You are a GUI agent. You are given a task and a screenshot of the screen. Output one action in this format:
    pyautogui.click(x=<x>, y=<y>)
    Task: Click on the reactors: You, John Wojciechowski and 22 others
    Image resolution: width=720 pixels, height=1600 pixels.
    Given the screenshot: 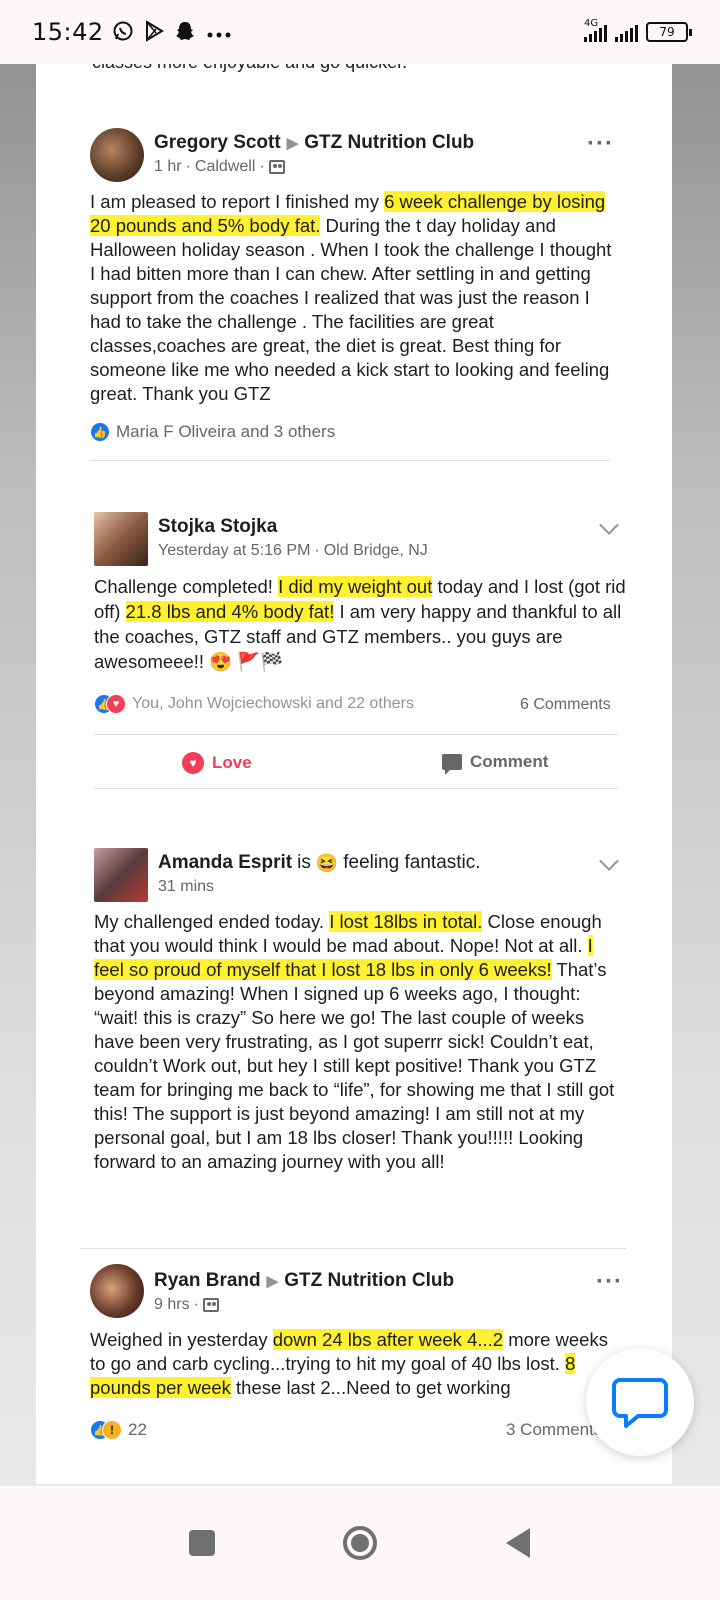 What is the action you would take?
    pyautogui.click(x=273, y=703)
    